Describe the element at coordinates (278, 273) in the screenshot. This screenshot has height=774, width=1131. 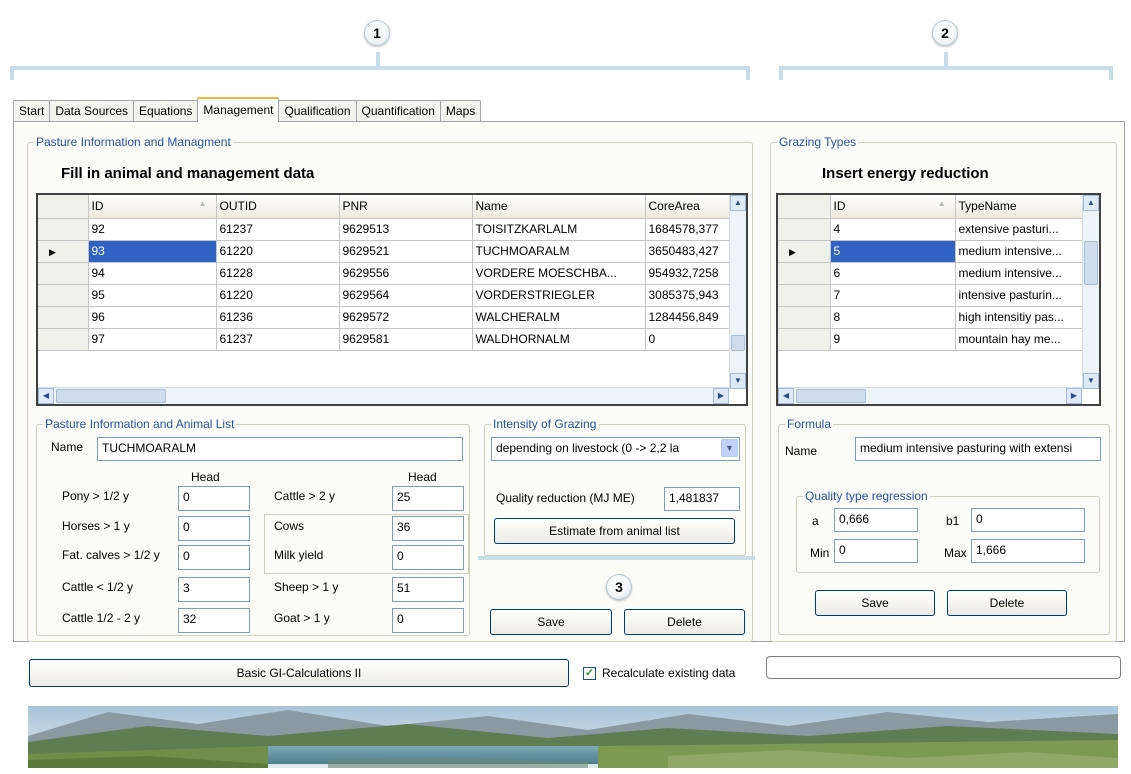
I see `cell-outid: 61228` at that location.